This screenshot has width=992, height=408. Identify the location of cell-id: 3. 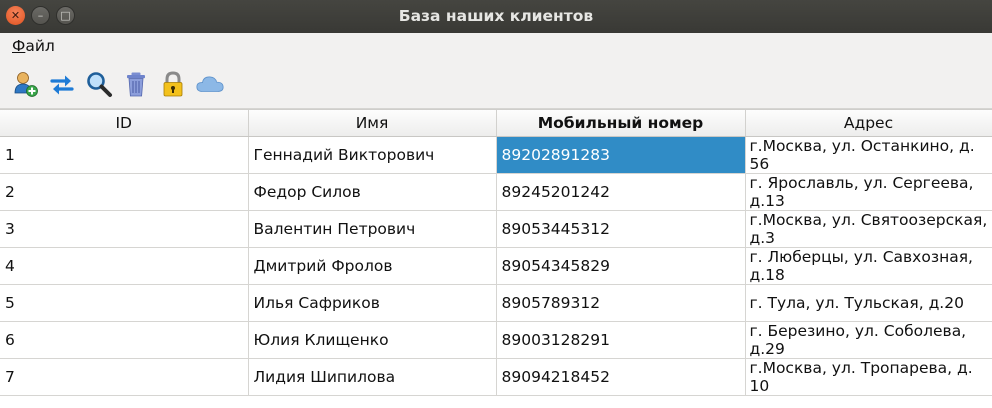
(124, 229).